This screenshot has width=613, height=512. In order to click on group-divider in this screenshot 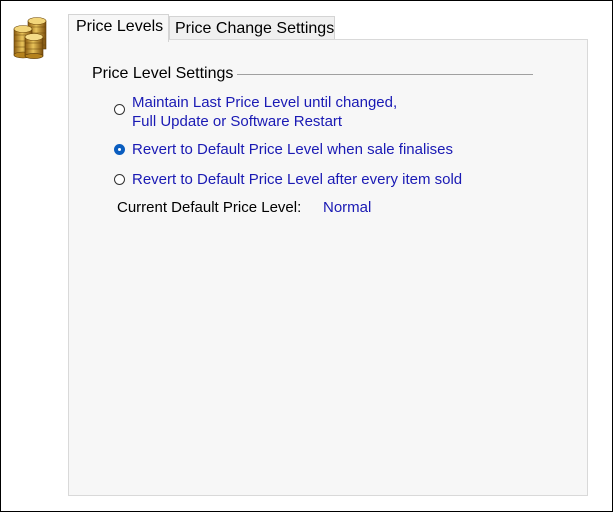, I will do `click(385, 74)`.